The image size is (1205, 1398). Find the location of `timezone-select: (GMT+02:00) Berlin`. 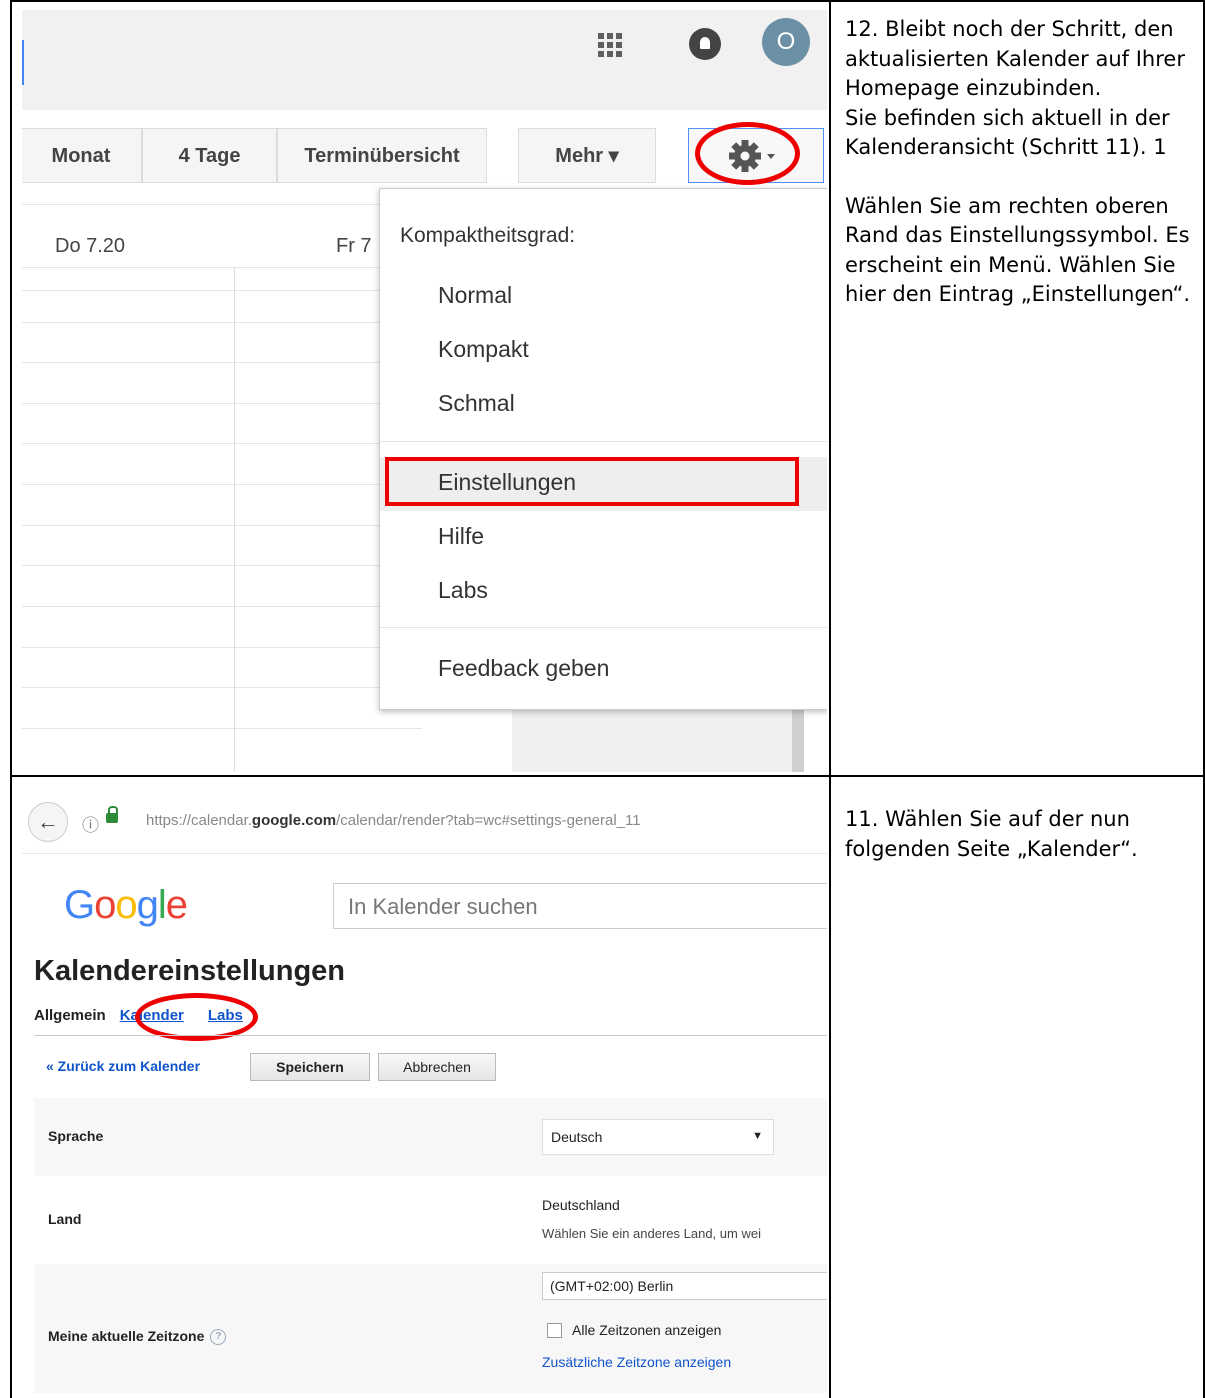

timezone-select: (GMT+02:00) Berlin is located at coordinates (684, 1286).